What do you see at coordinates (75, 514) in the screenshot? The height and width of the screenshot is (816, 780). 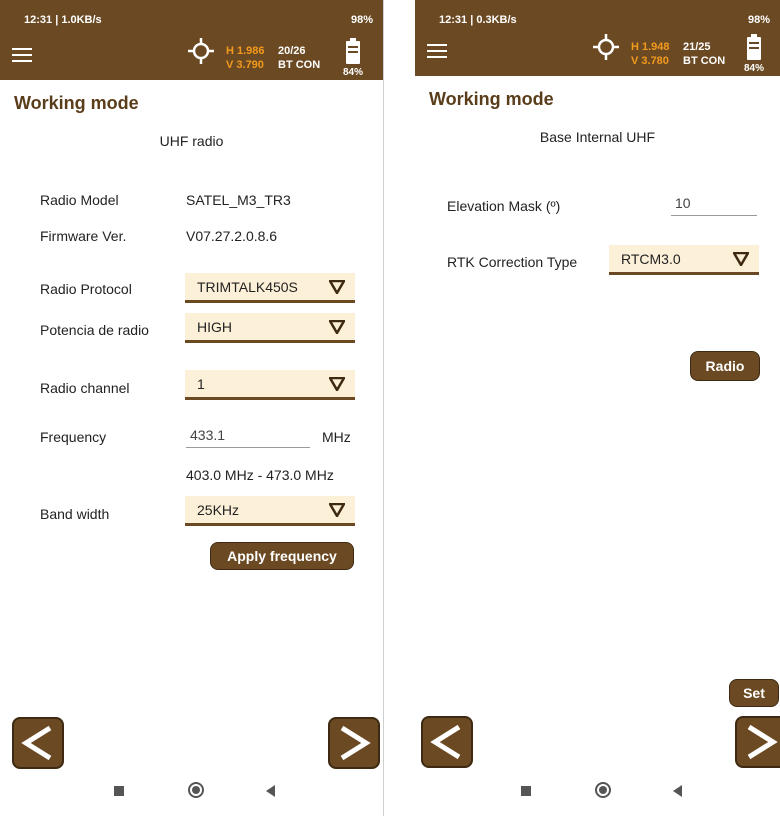 I see `band-width-label: Band width` at bounding box center [75, 514].